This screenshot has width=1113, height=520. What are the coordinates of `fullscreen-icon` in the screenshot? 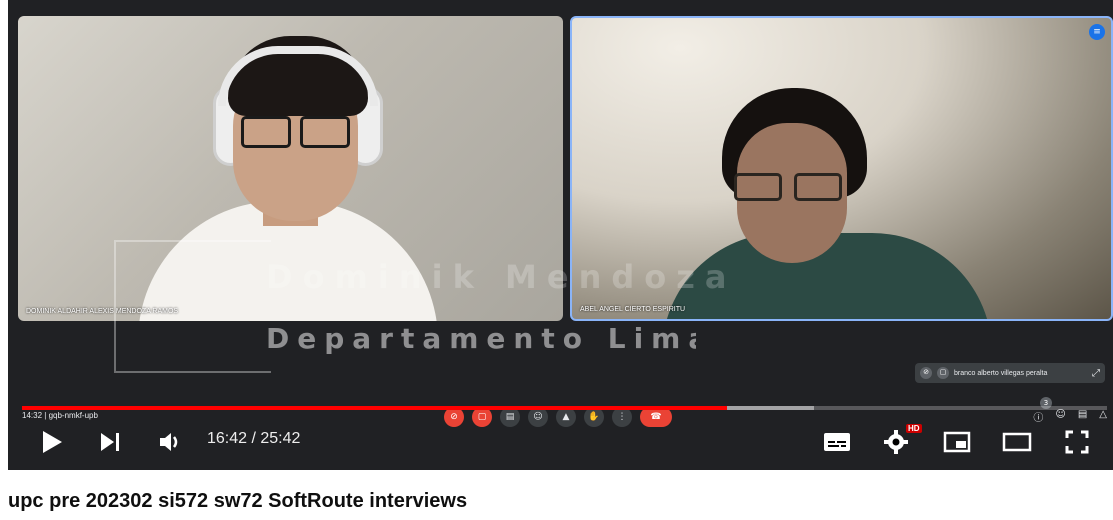 It's located at (1077, 442).